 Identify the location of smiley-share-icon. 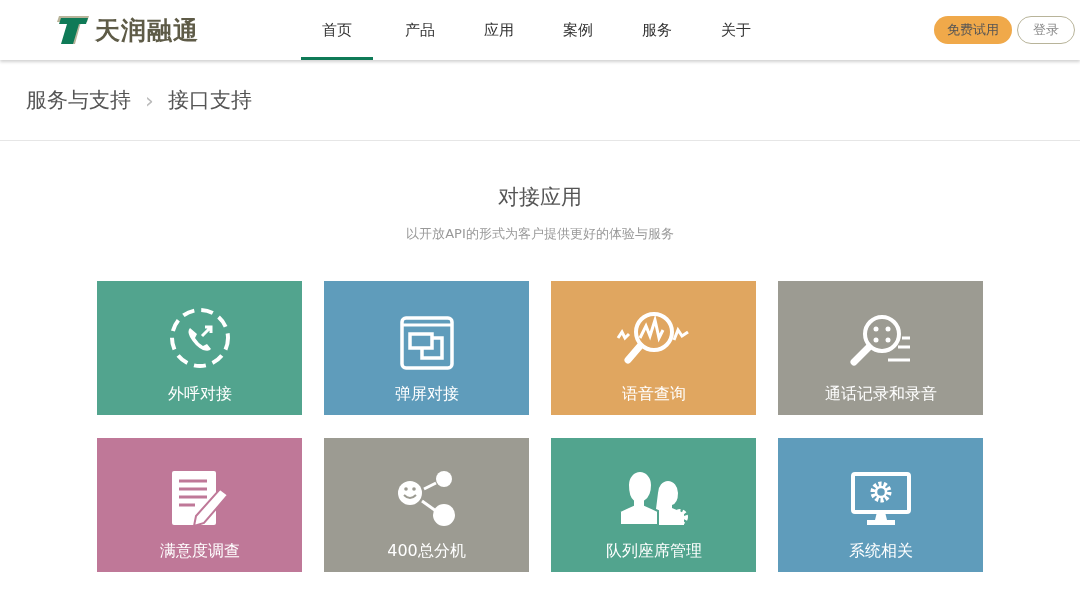
(426, 498).